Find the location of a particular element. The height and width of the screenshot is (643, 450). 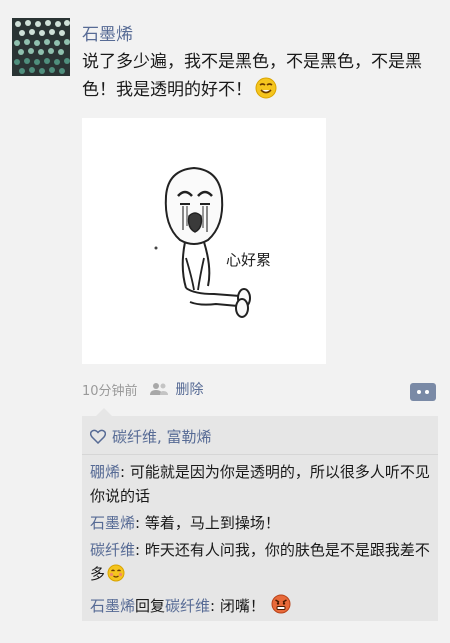

comment-item: 石墨烯回复碳纤维: 闭嘴！ is located at coordinates (262, 606).